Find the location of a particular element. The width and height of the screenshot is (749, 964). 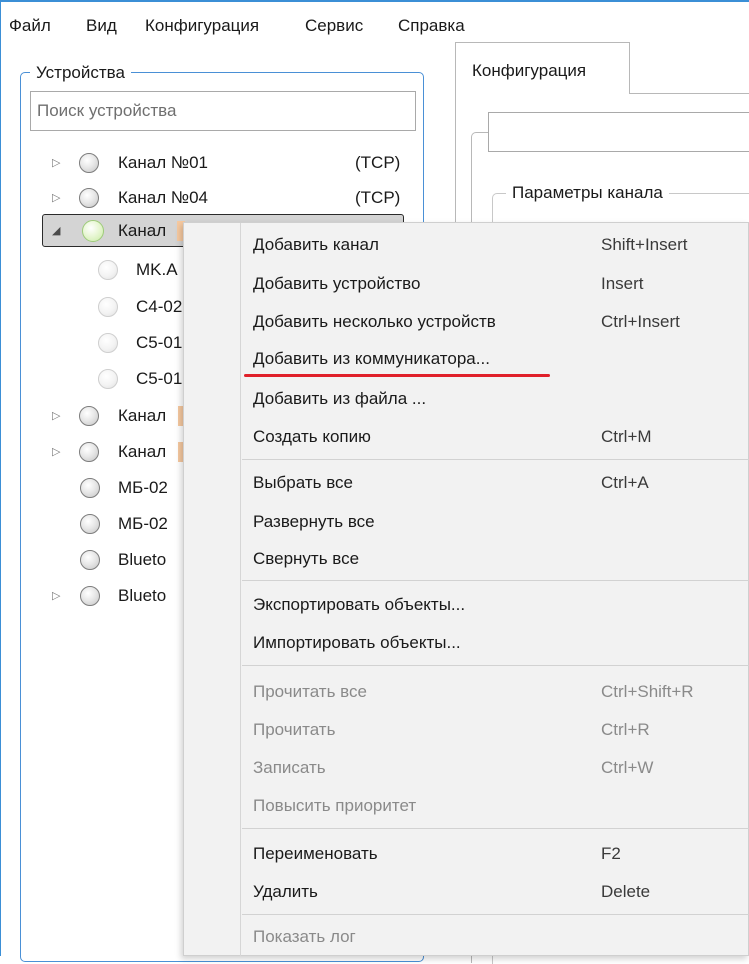

tree-item-channel-04: ▷ Канал №04 (TCP) is located at coordinates (230, 198).